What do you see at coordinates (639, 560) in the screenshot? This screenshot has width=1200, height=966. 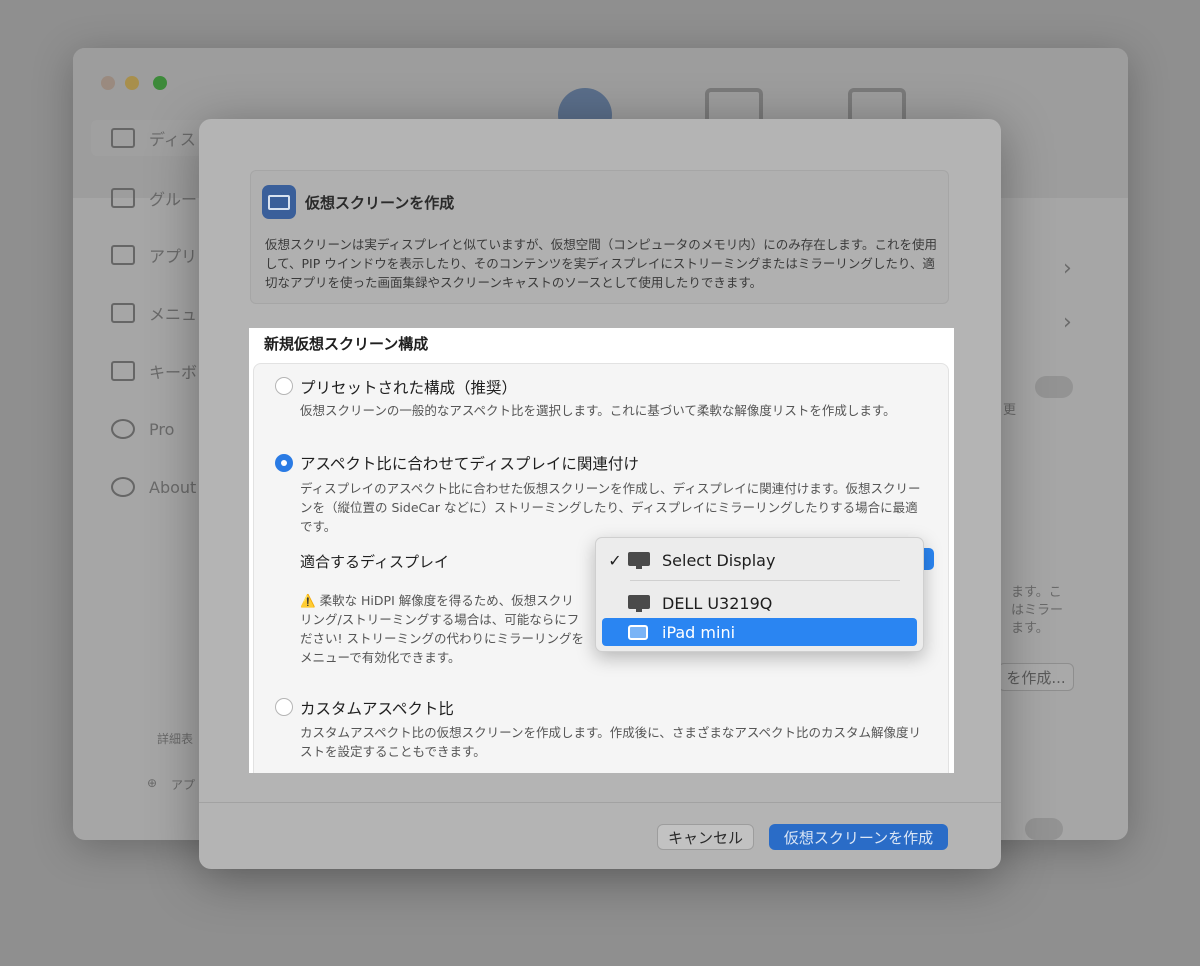 I see `display-warning-icon` at bounding box center [639, 560].